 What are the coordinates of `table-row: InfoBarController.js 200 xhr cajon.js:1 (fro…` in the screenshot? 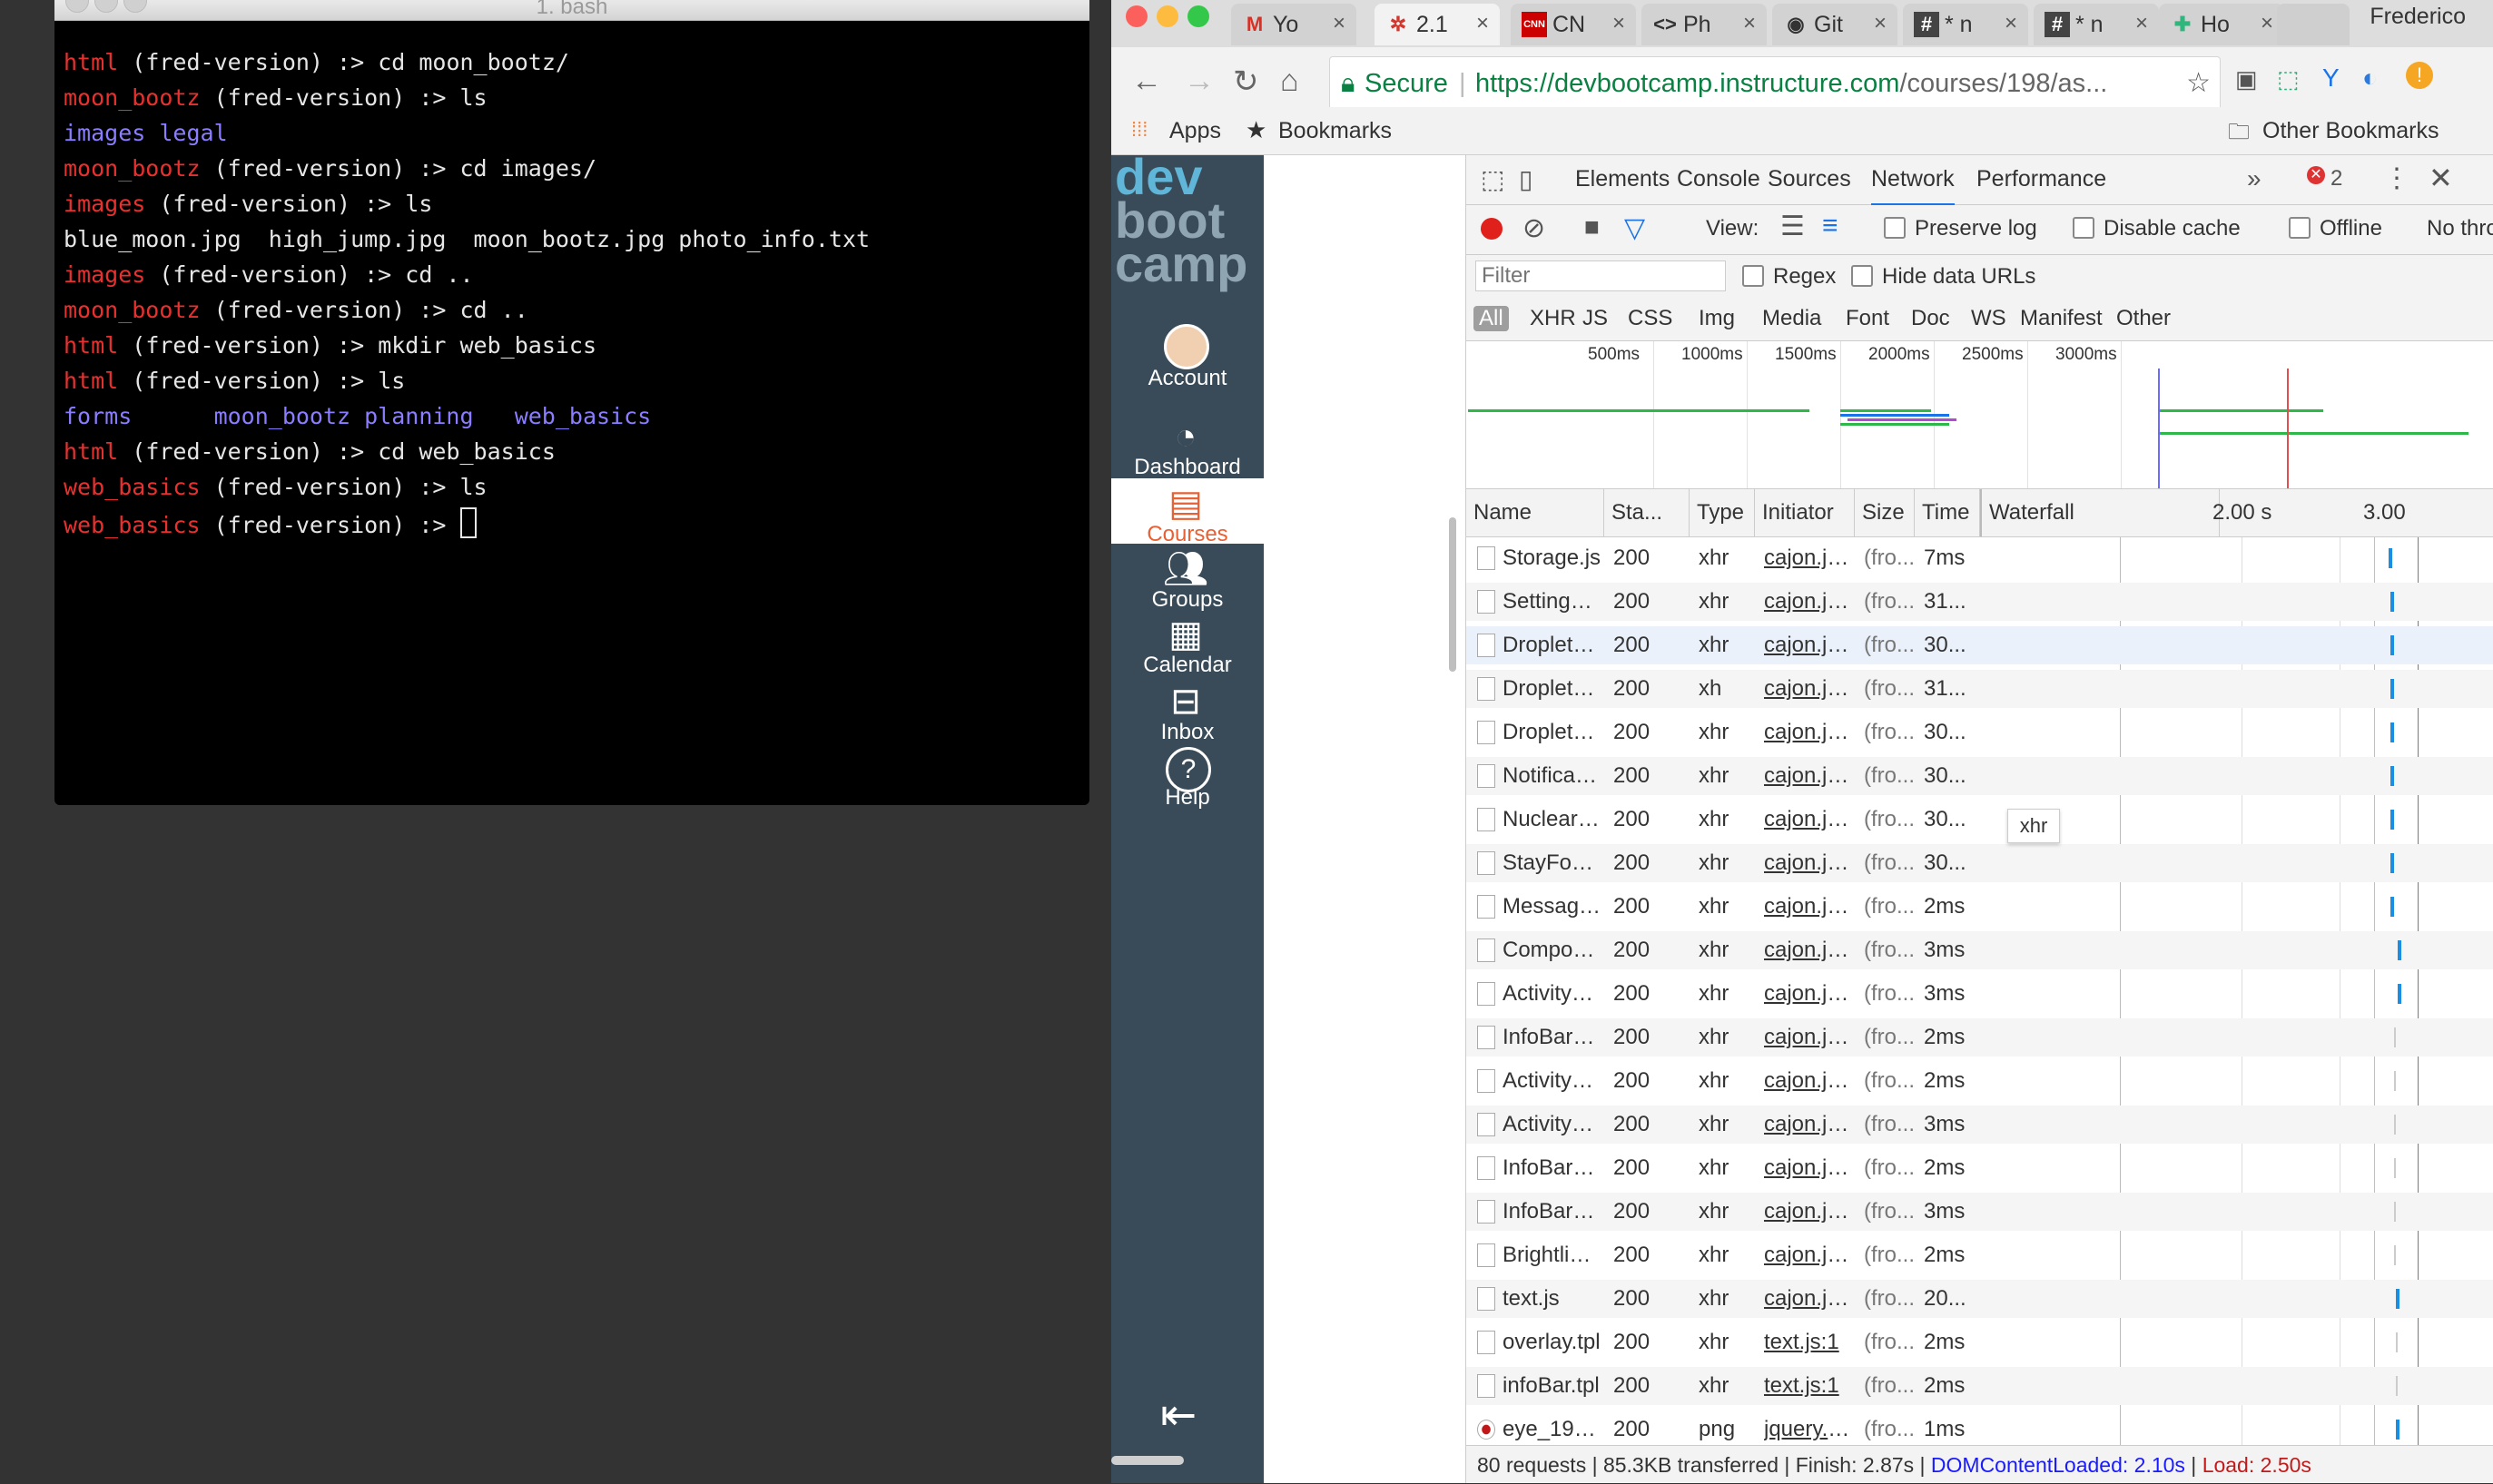 It's located at (1979, 1037).